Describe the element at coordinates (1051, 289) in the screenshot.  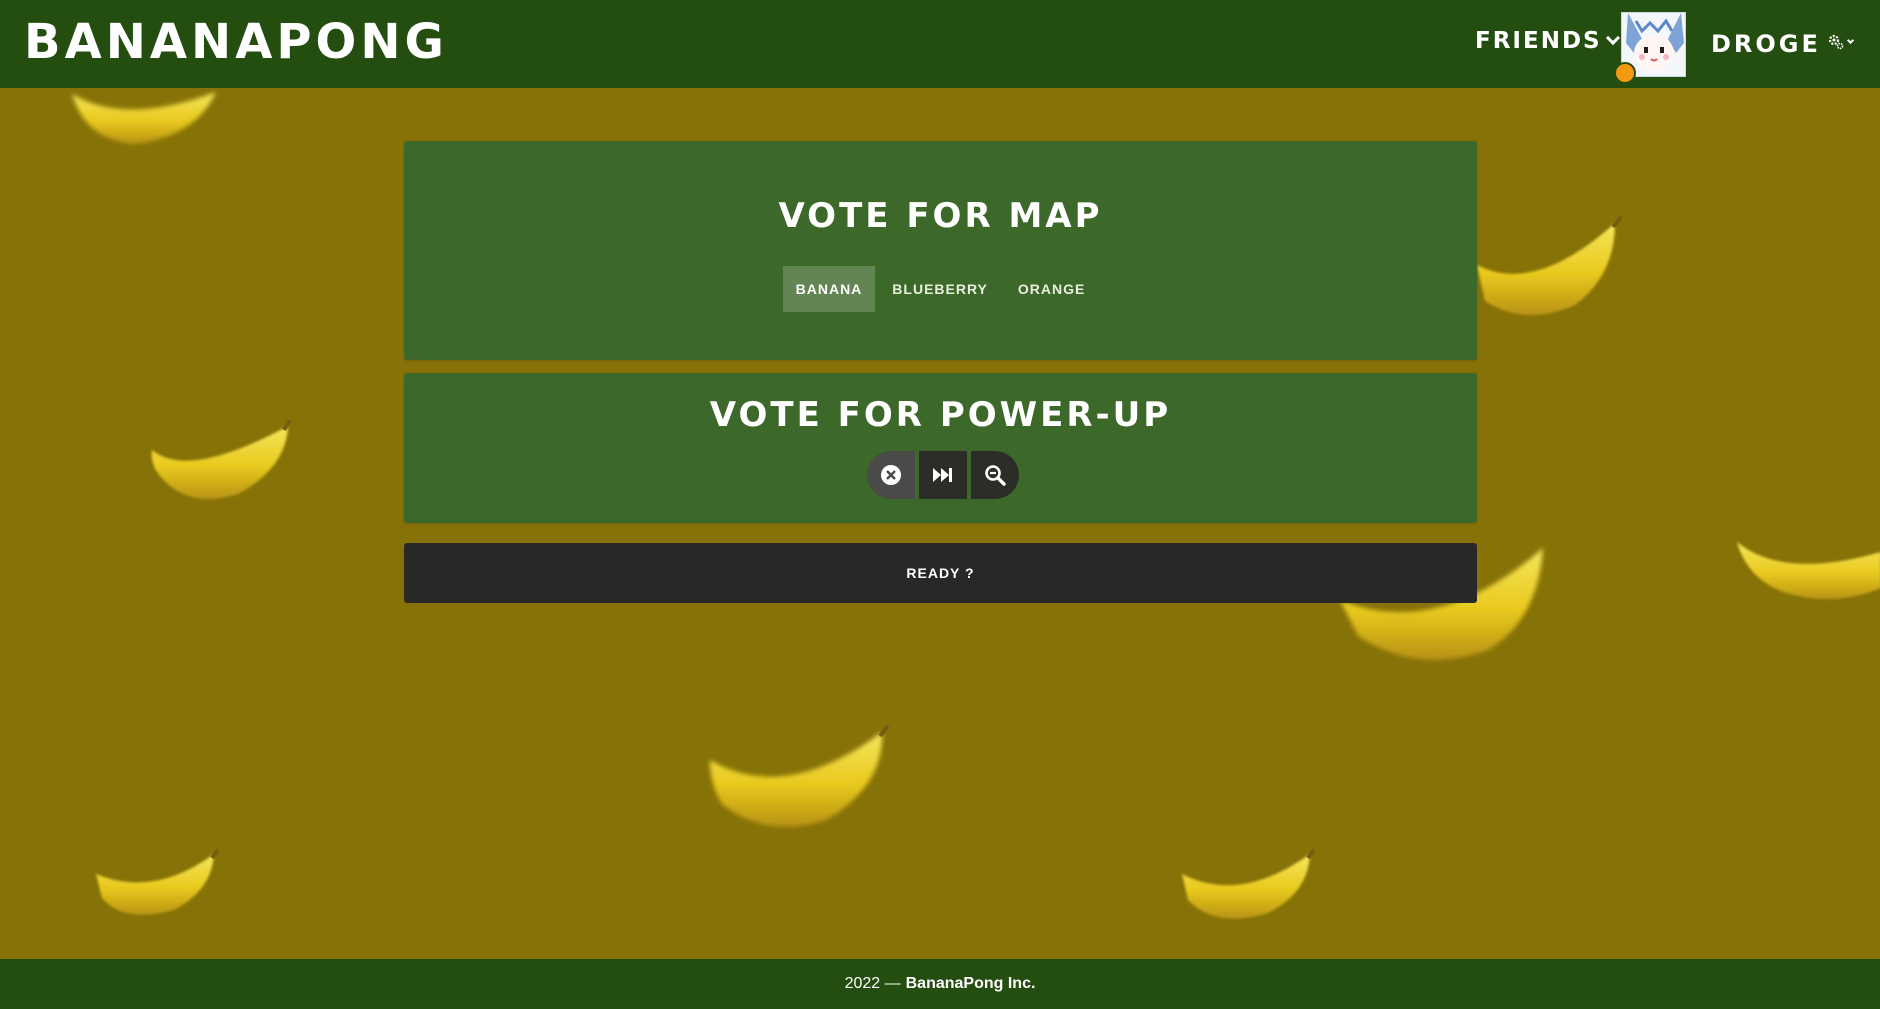
I see `map-option-orange: ORANGE` at that location.